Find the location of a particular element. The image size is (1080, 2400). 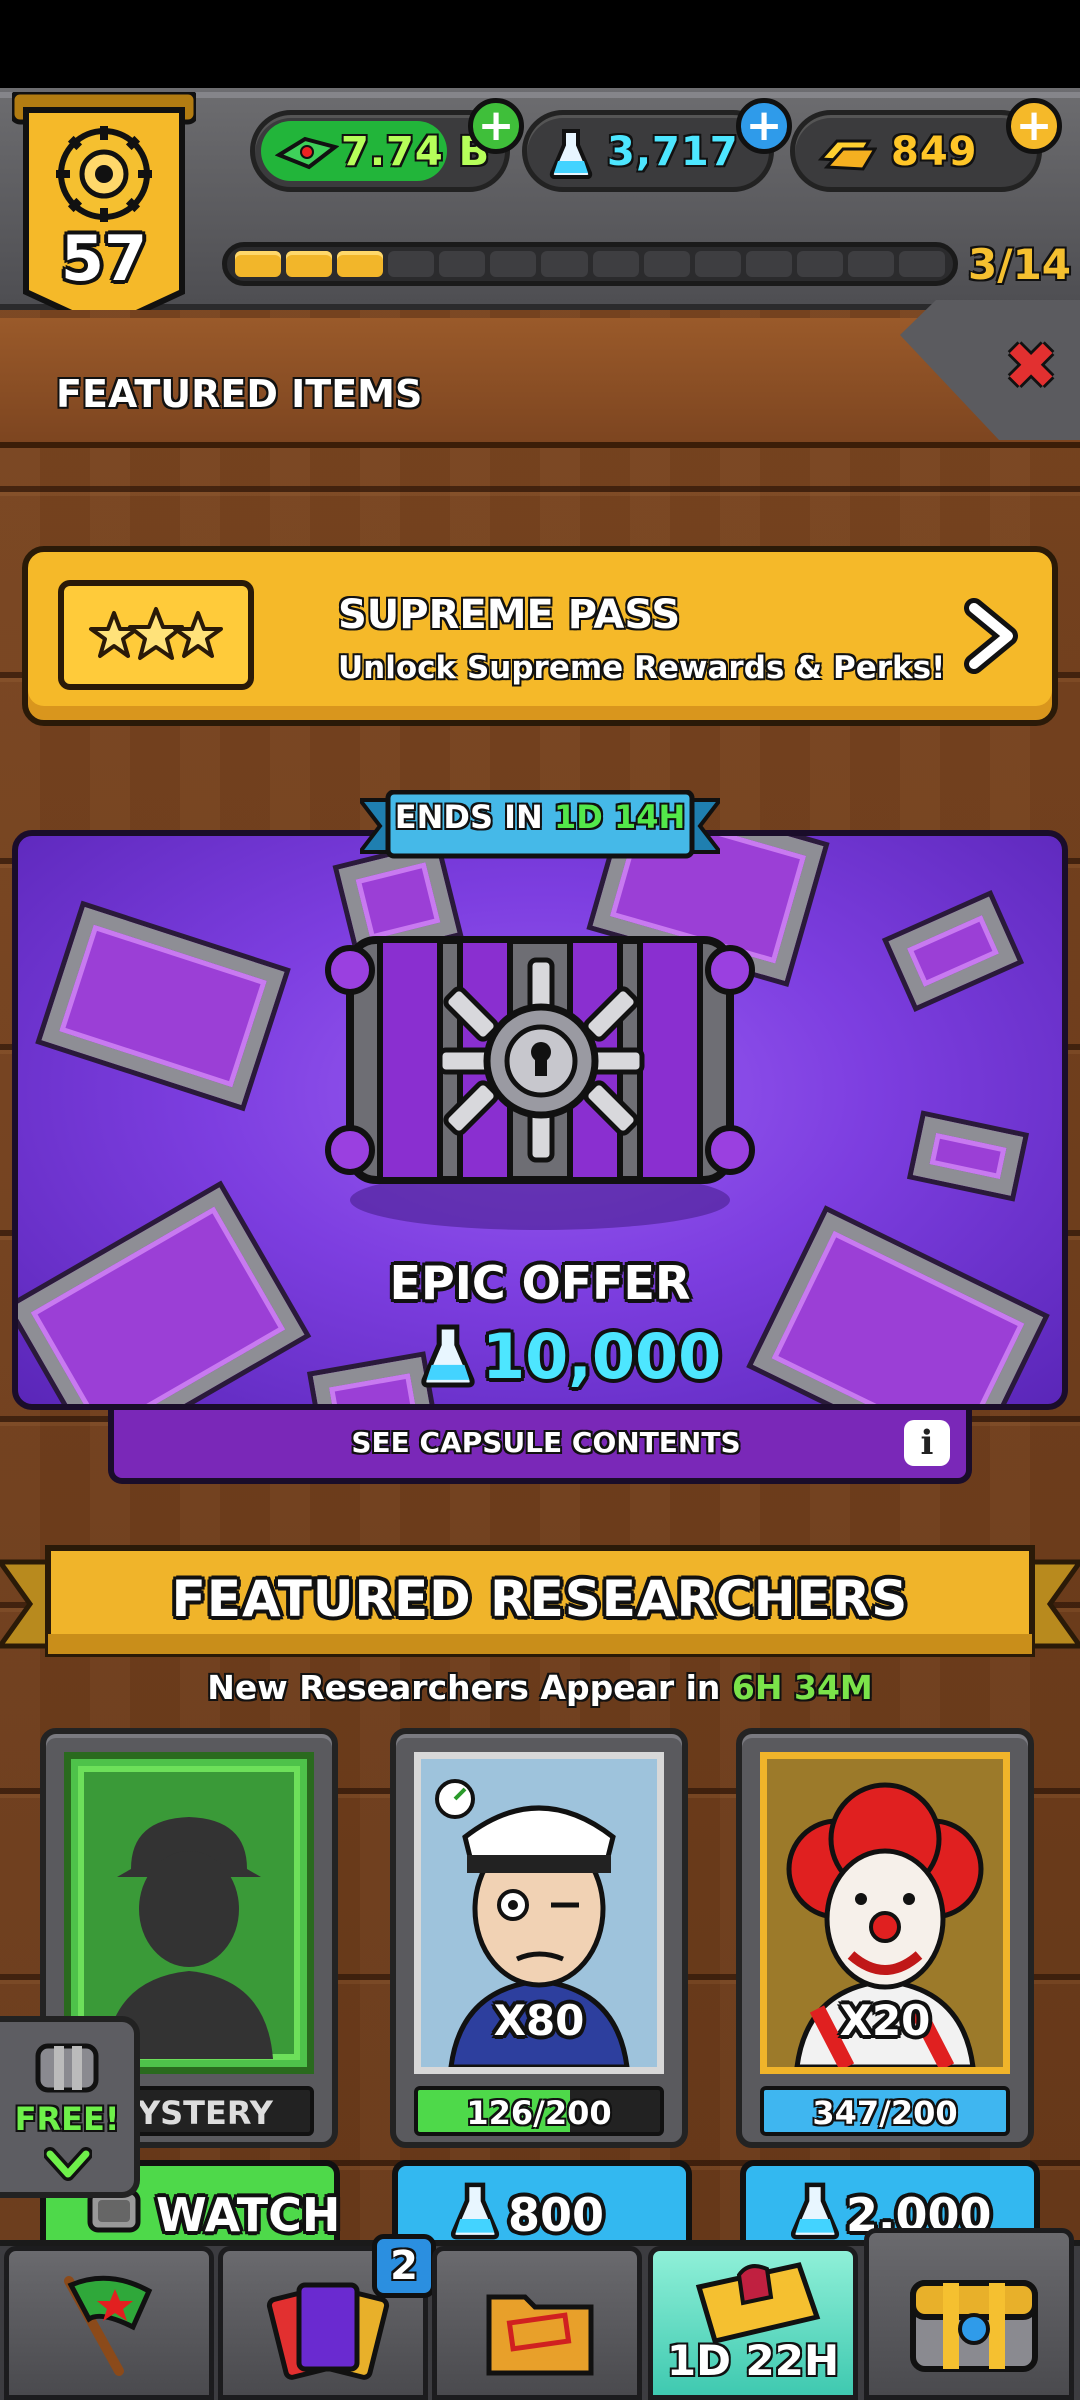

clown-count: X20 is located at coordinates (885, 2020).